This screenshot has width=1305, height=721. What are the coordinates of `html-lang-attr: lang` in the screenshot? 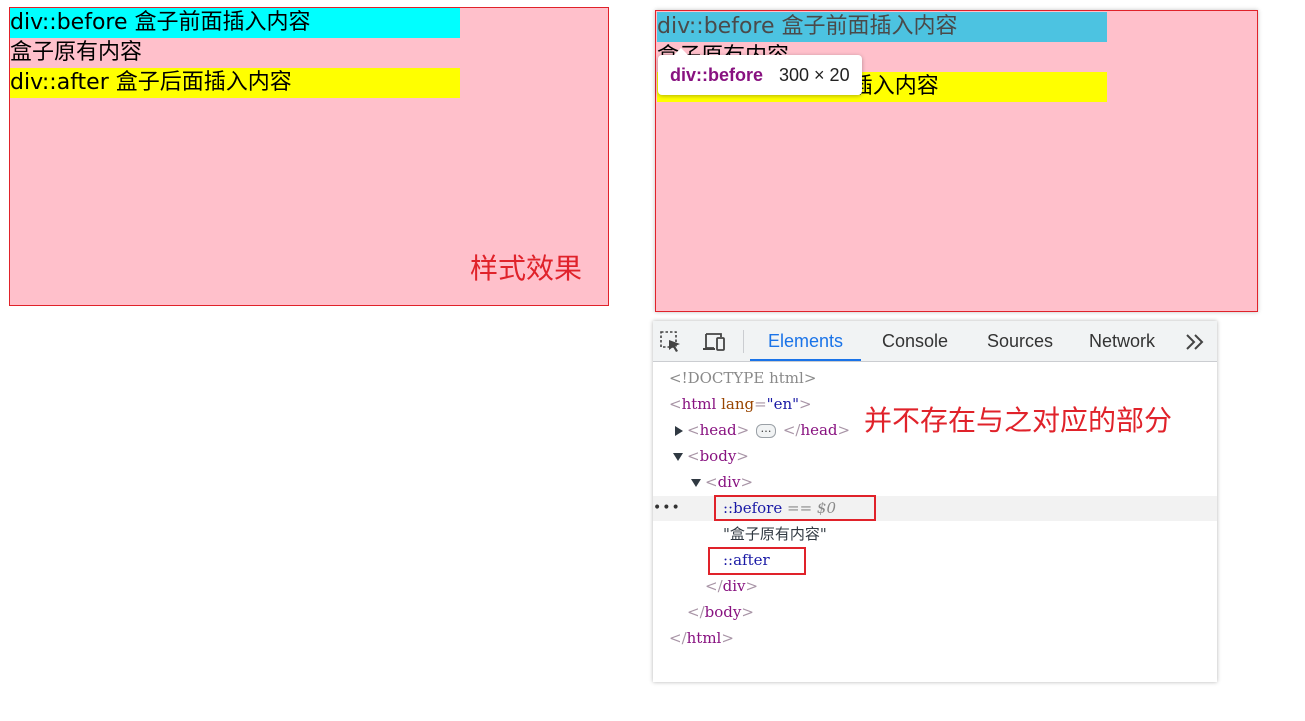 It's located at (738, 404).